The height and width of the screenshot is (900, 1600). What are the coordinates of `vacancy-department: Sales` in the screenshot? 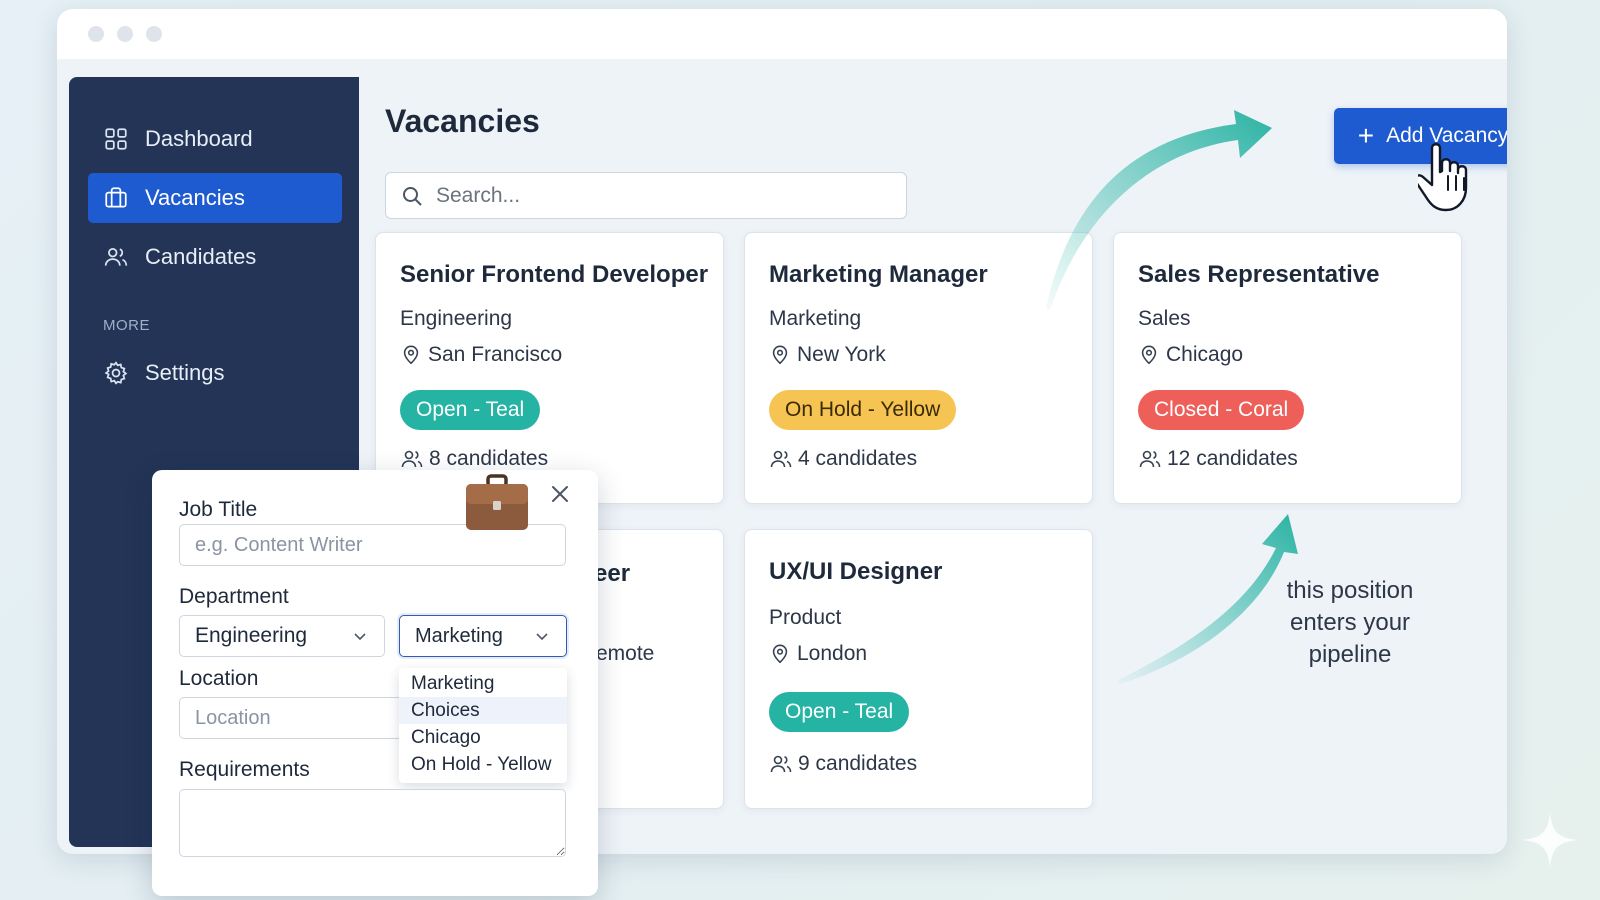 It's located at (1164, 318).